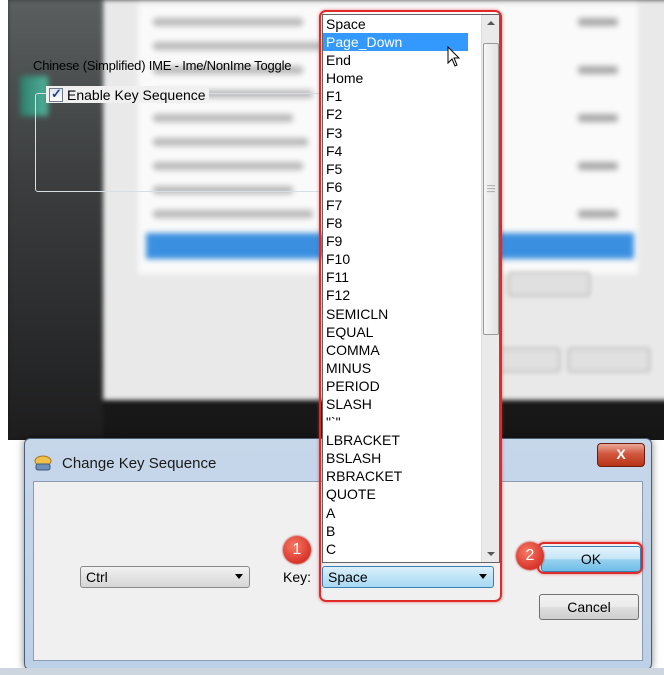  What do you see at coordinates (530, 556) in the screenshot?
I see `step-2-badge: 2` at bounding box center [530, 556].